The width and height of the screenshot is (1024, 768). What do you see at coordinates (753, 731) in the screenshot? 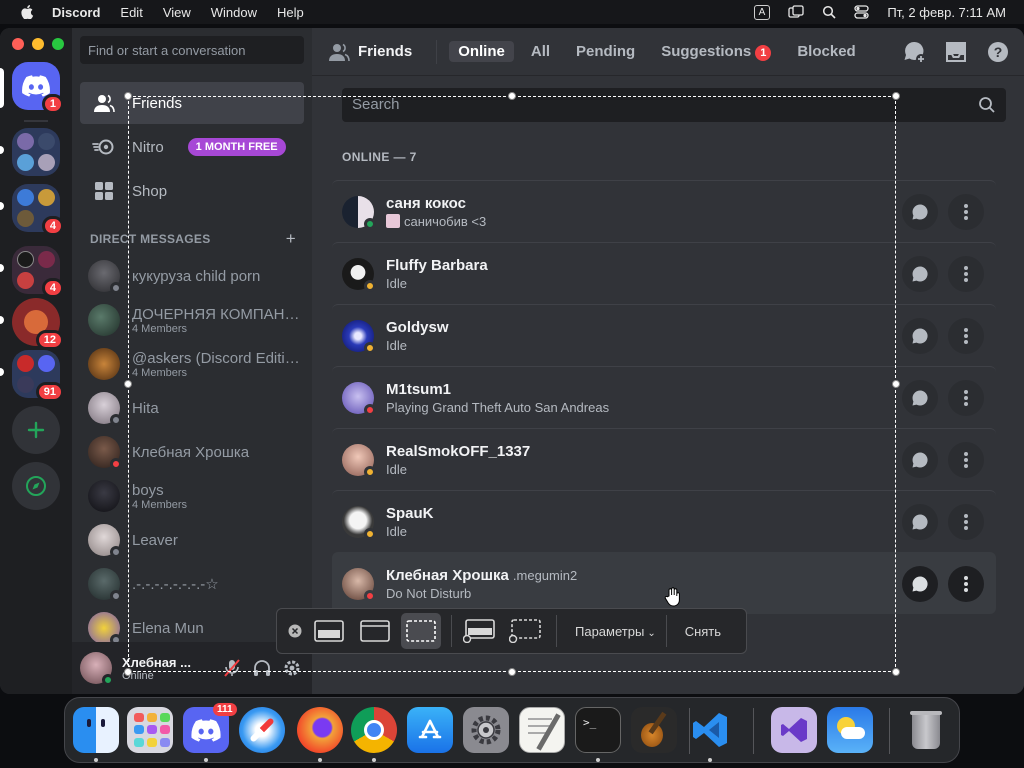
I see `dock-separator` at bounding box center [753, 731].